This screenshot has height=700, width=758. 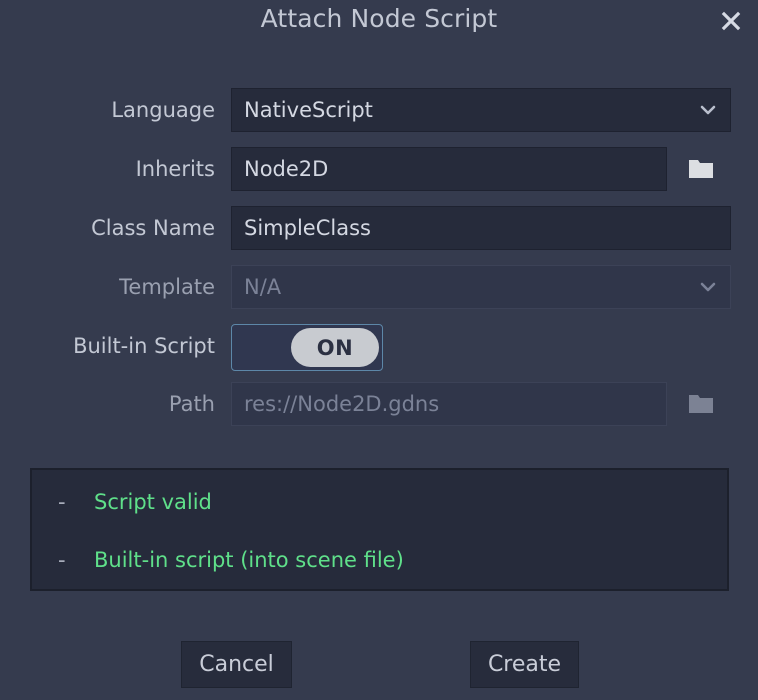 I want to click on builtin-script-label: Built-in Script, so click(x=144, y=346).